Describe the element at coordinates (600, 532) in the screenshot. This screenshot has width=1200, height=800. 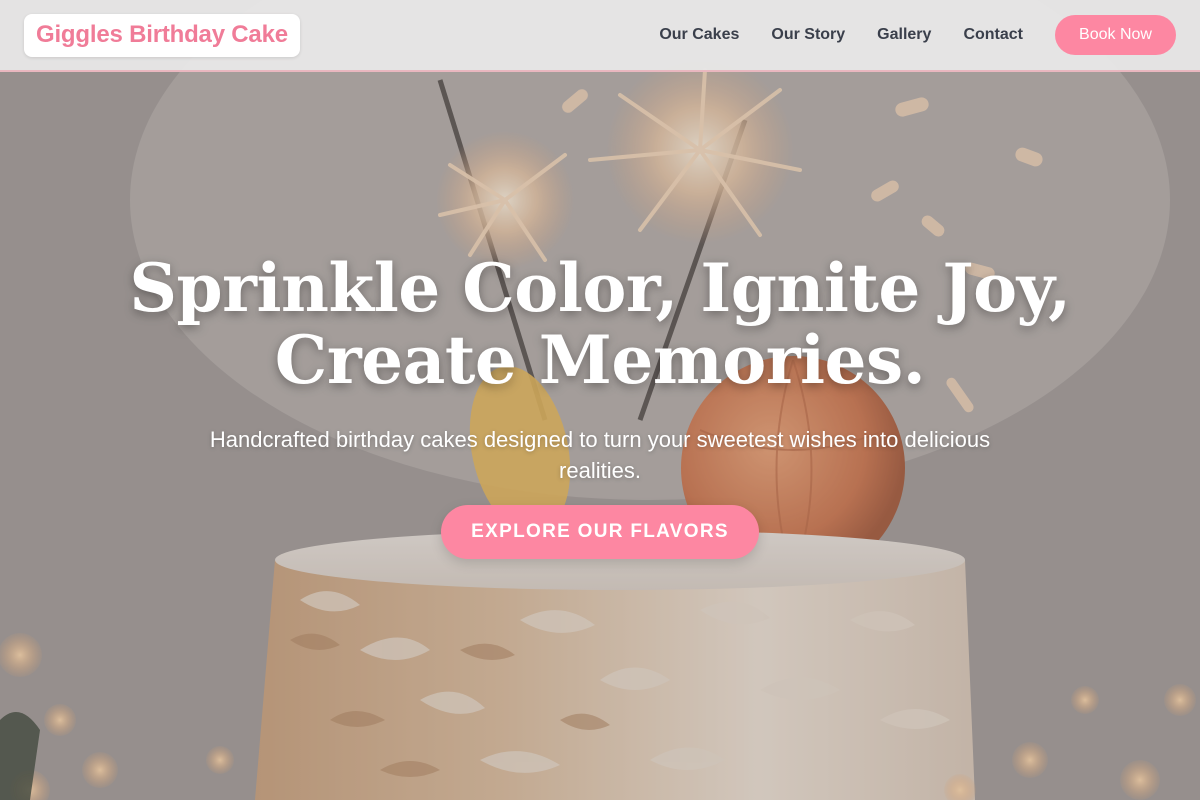
I see `explore-flavors-button: EXPLORE OUR FLAVORS` at that location.